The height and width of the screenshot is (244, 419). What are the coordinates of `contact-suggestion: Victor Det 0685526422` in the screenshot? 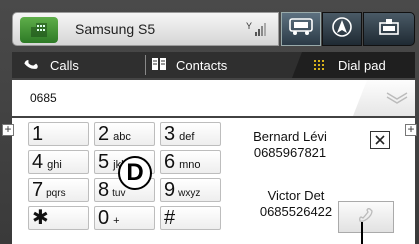 It's located at (296, 204).